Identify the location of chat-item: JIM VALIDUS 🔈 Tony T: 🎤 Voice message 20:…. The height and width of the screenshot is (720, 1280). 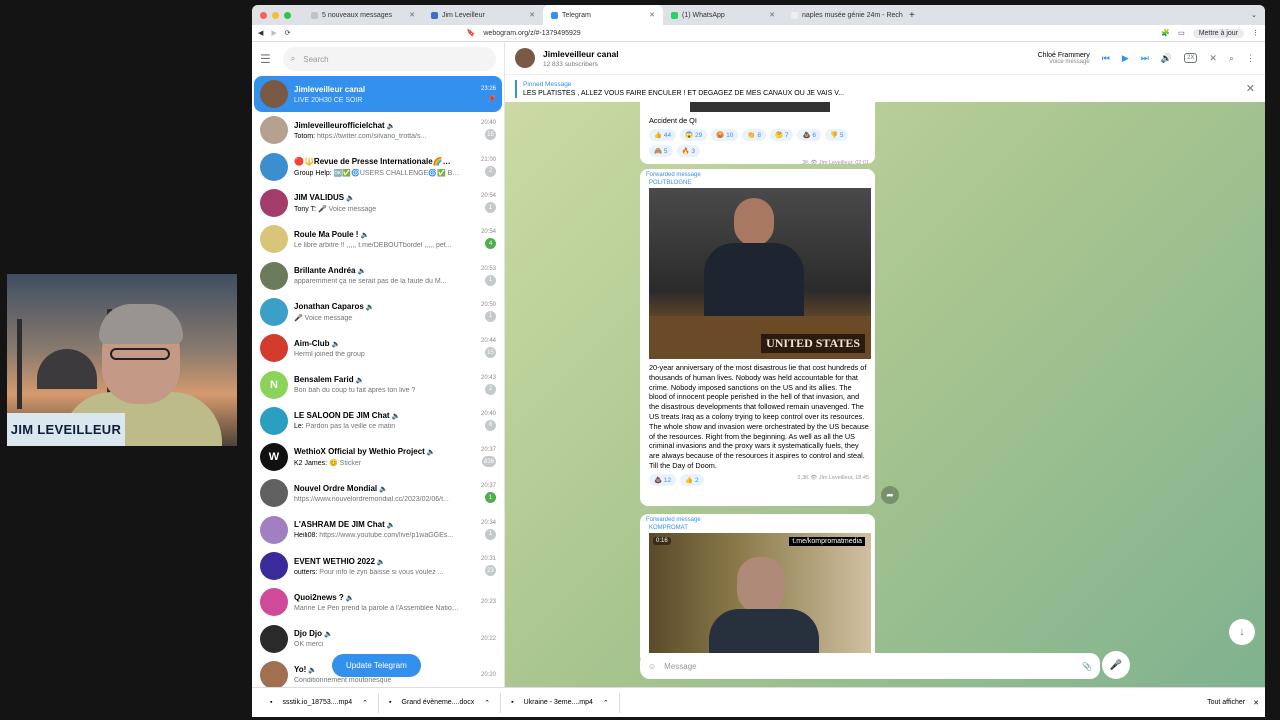
(378, 203).